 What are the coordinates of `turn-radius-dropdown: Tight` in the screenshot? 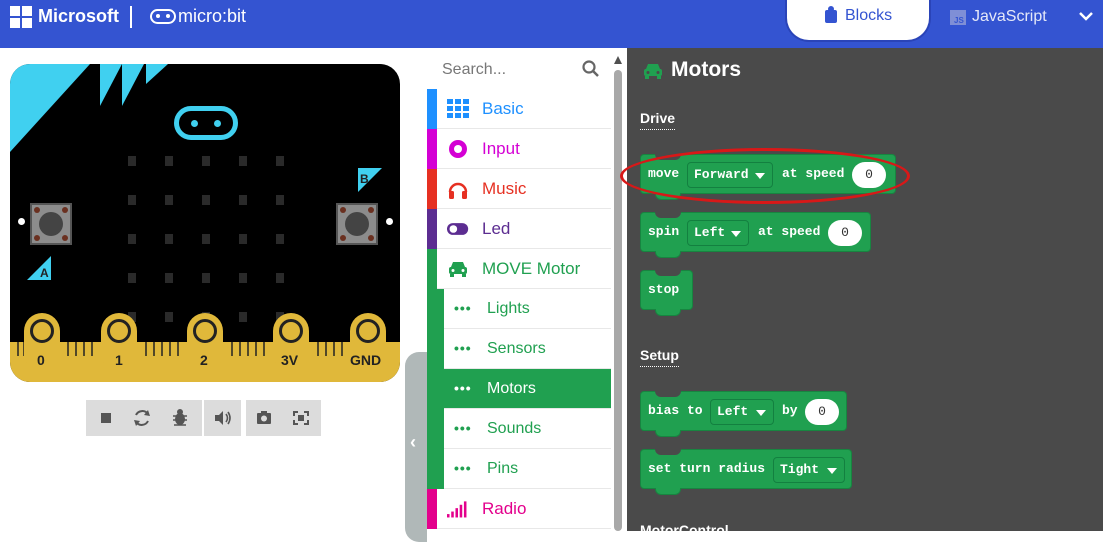 It's located at (809, 470).